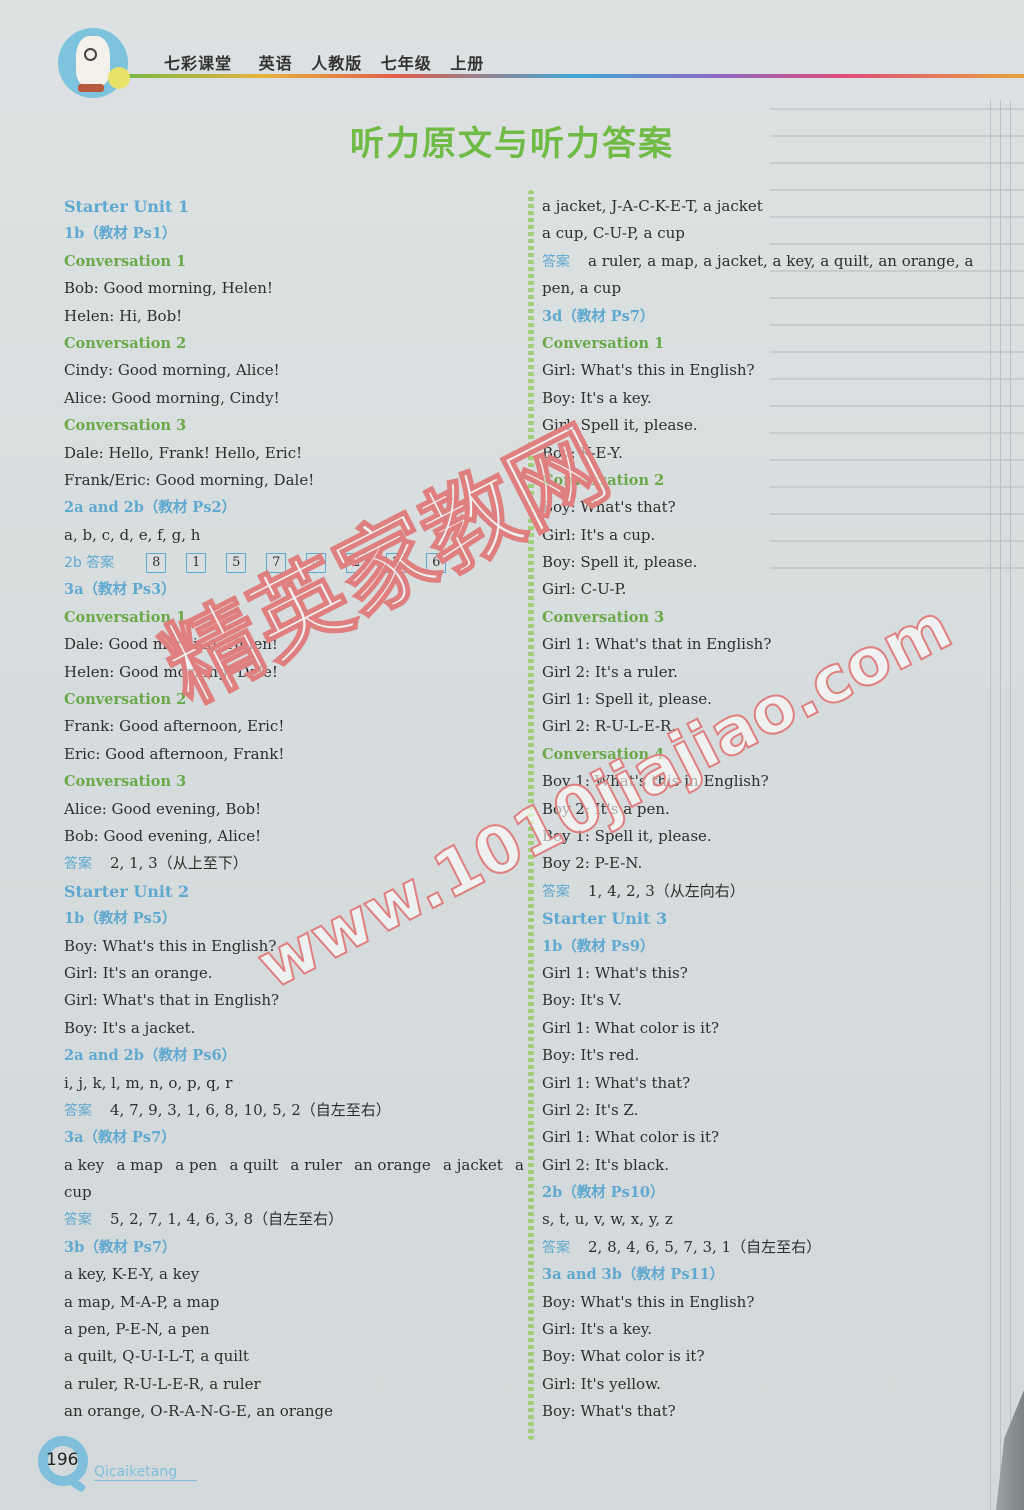 This screenshot has height=1510, width=1024. I want to click on transcript-line: Girl 2: It's black., so click(606, 1164).